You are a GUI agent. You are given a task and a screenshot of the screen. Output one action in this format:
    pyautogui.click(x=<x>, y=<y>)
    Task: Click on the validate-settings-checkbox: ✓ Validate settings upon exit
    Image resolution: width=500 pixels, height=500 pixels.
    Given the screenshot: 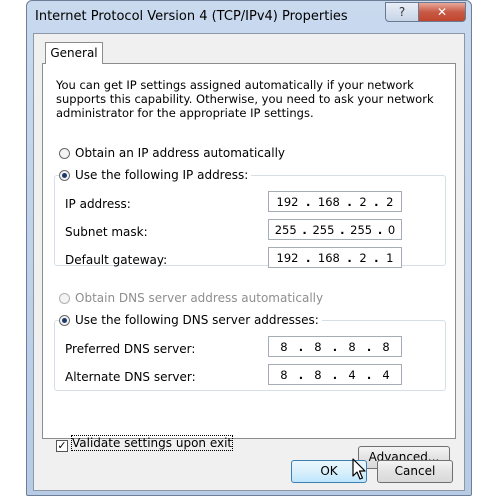 What is the action you would take?
    pyautogui.click(x=145, y=443)
    